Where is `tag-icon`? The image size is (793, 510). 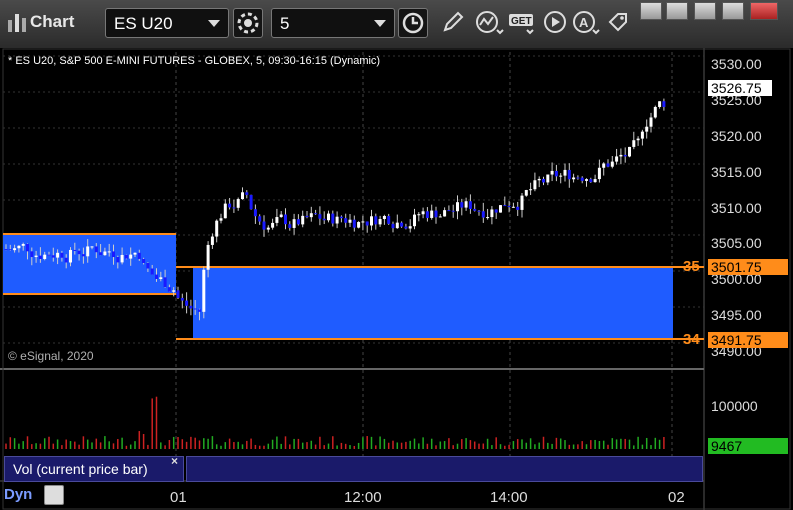 tag-icon is located at coordinates (617, 22).